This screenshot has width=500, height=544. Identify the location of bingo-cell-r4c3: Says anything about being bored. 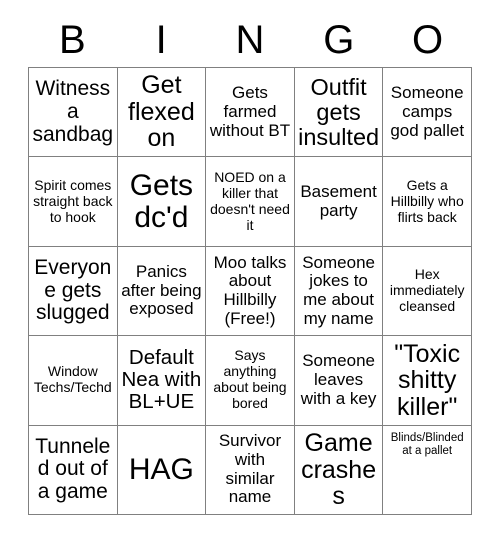
(250, 381).